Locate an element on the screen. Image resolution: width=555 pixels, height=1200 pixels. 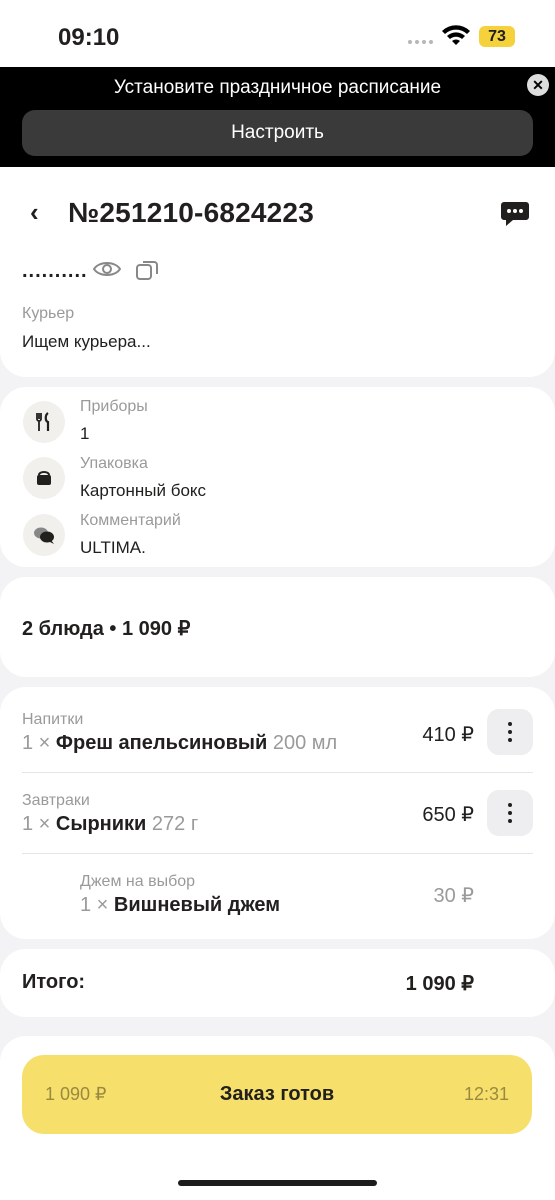
detail-label: Комментарий is located at coordinates (130, 520).